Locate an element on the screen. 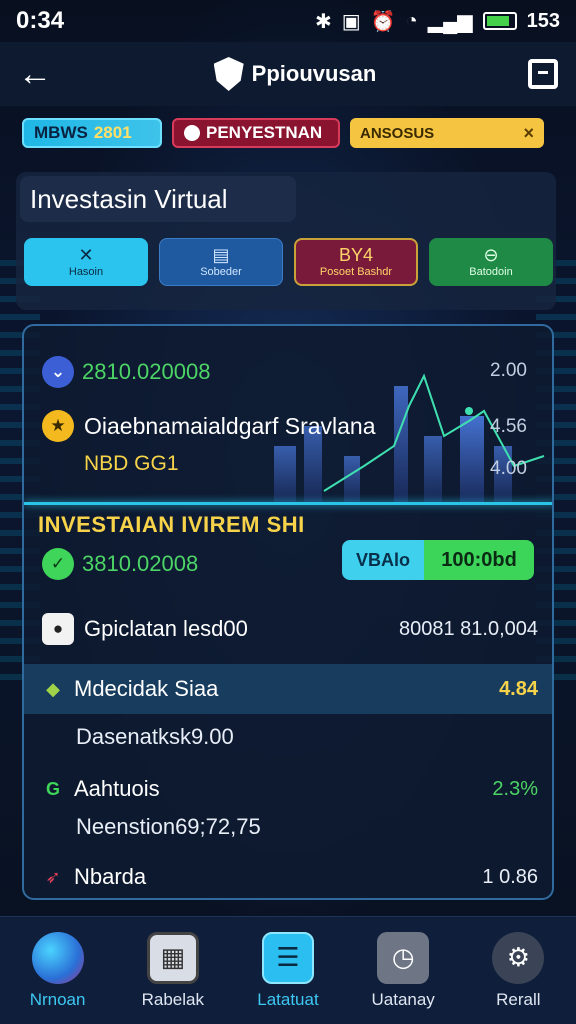 This screenshot has width=576, height=1024. app-header: ← Ppiouvusan is located at coordinates (288, 74).